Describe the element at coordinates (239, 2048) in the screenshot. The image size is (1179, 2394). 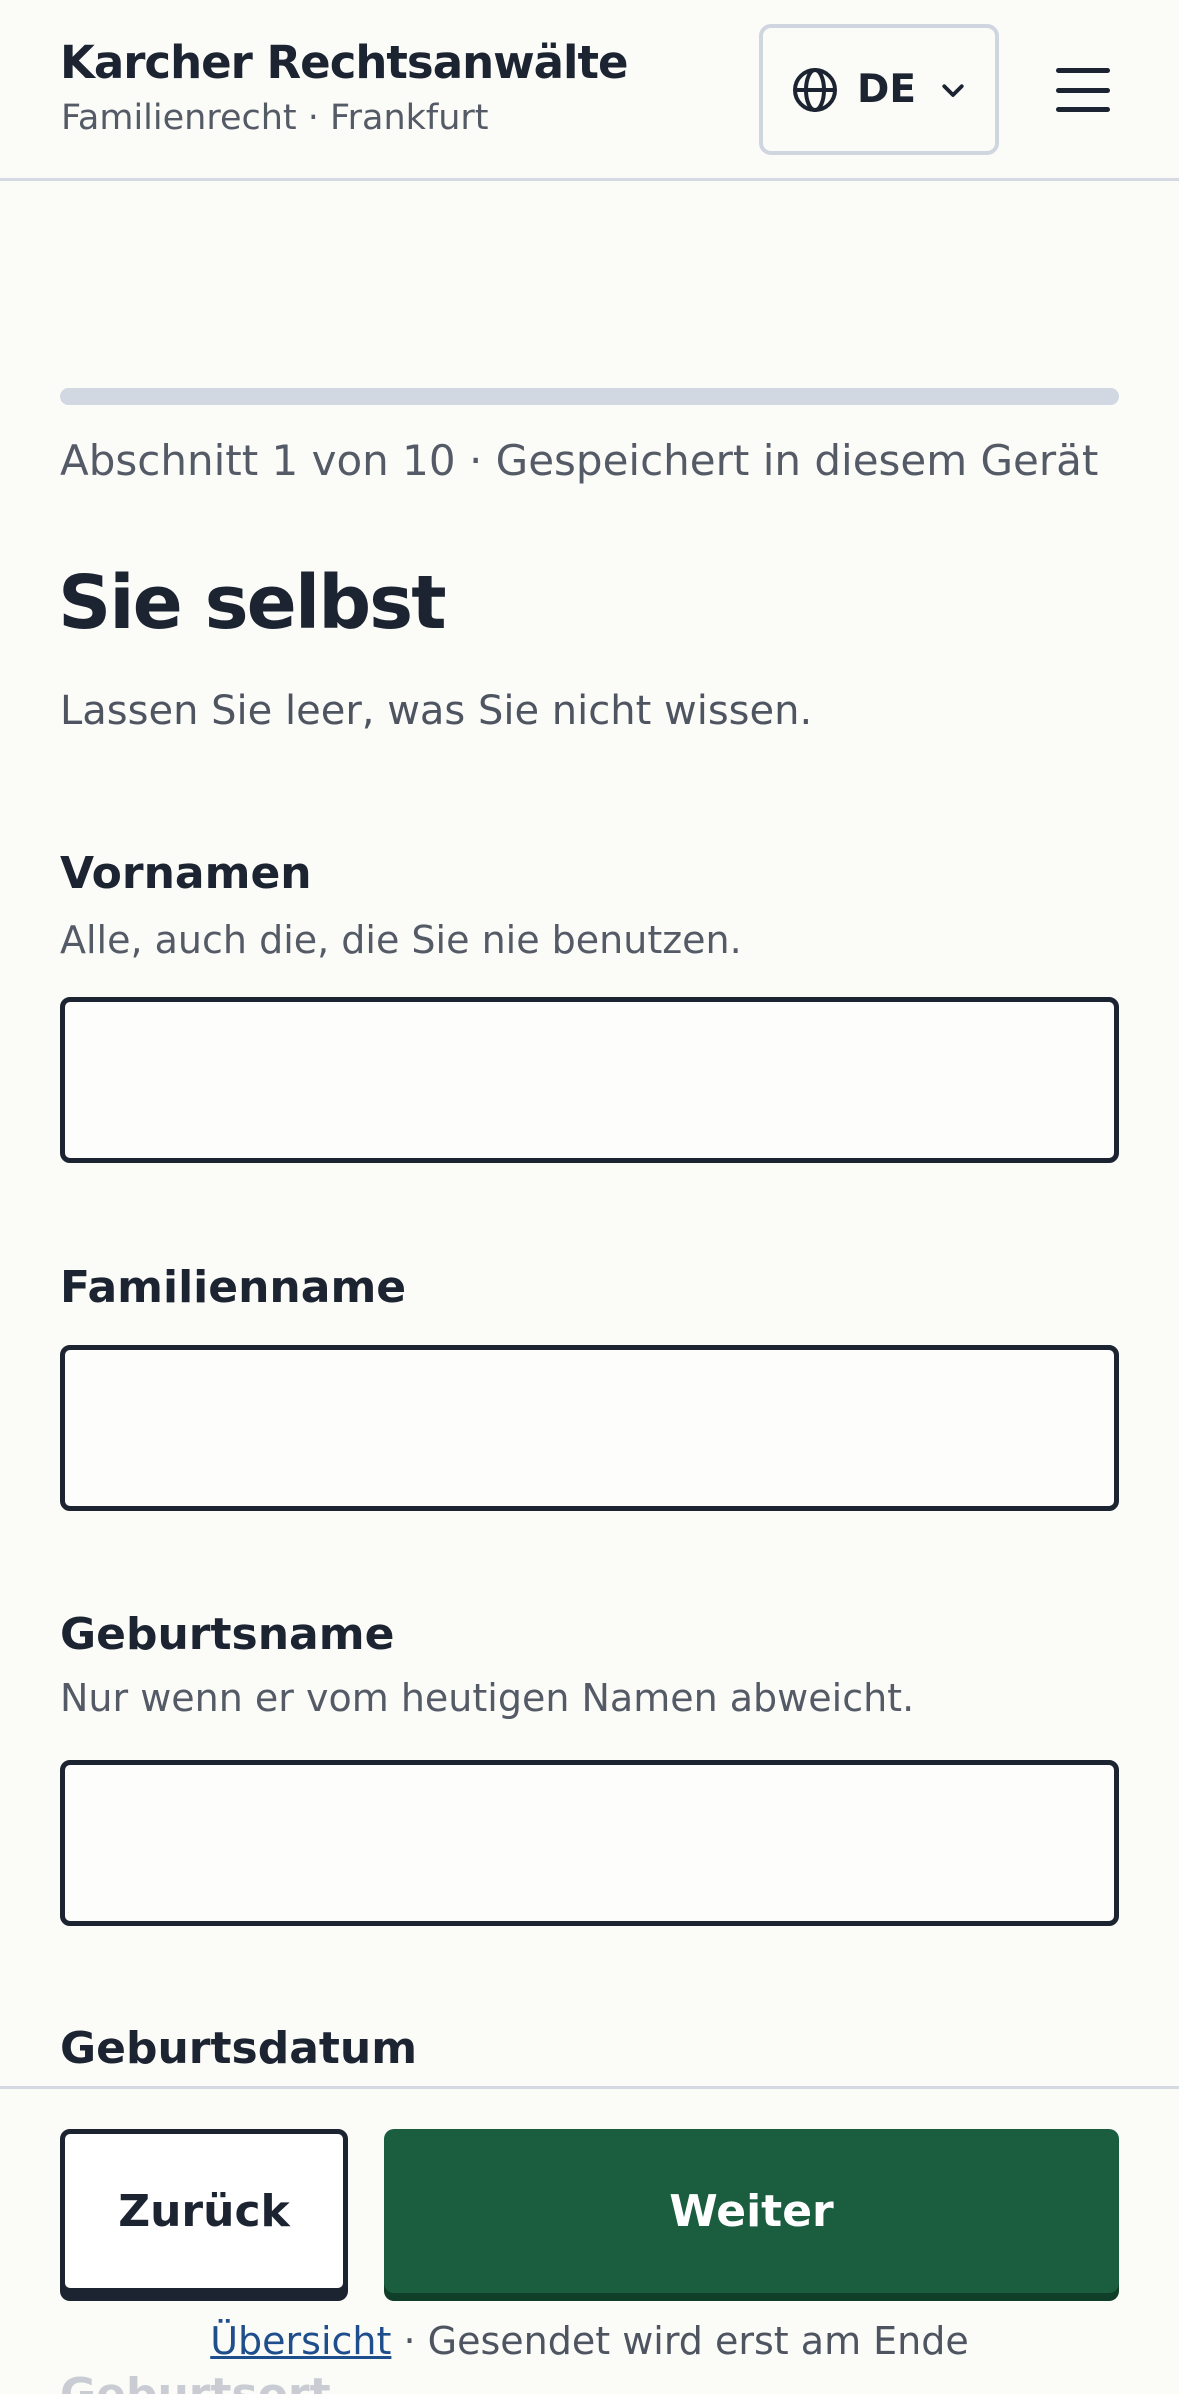
I see `geburtsdatum-label: Geburtsdatum` at that location.